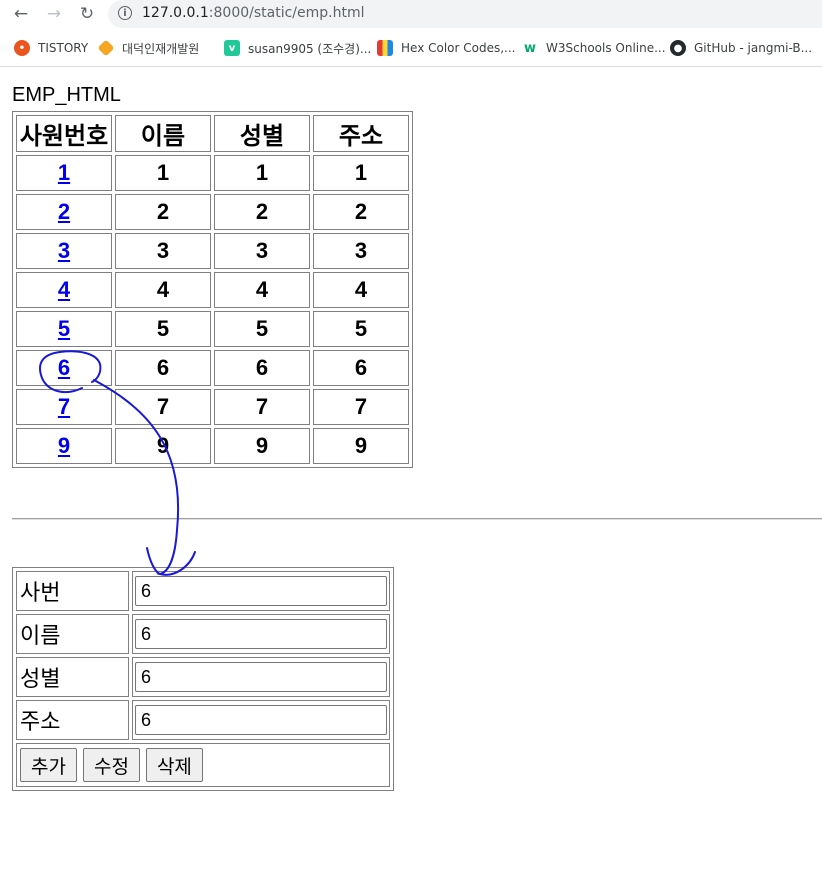 This screenshot has width=822, height=877. What do you see at coordinates (72, 720) in the screenshot?
I see `address-label: 주소` at bounding box center [72, 720].